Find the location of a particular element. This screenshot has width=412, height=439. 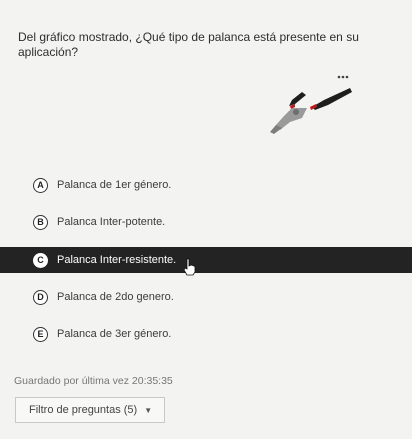

option-letter-badge: D is located at coordinates (40, 297).